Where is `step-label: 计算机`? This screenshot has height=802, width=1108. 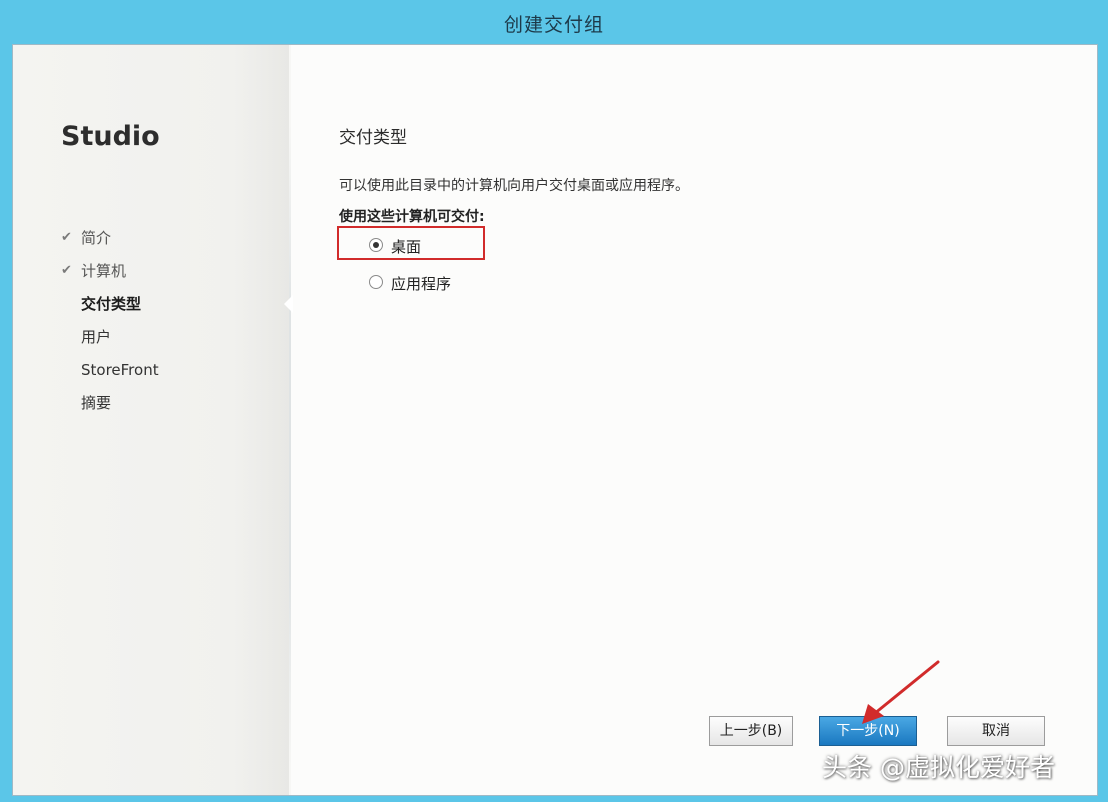 step-label: 计算机 is located at coordinates (104, 271).